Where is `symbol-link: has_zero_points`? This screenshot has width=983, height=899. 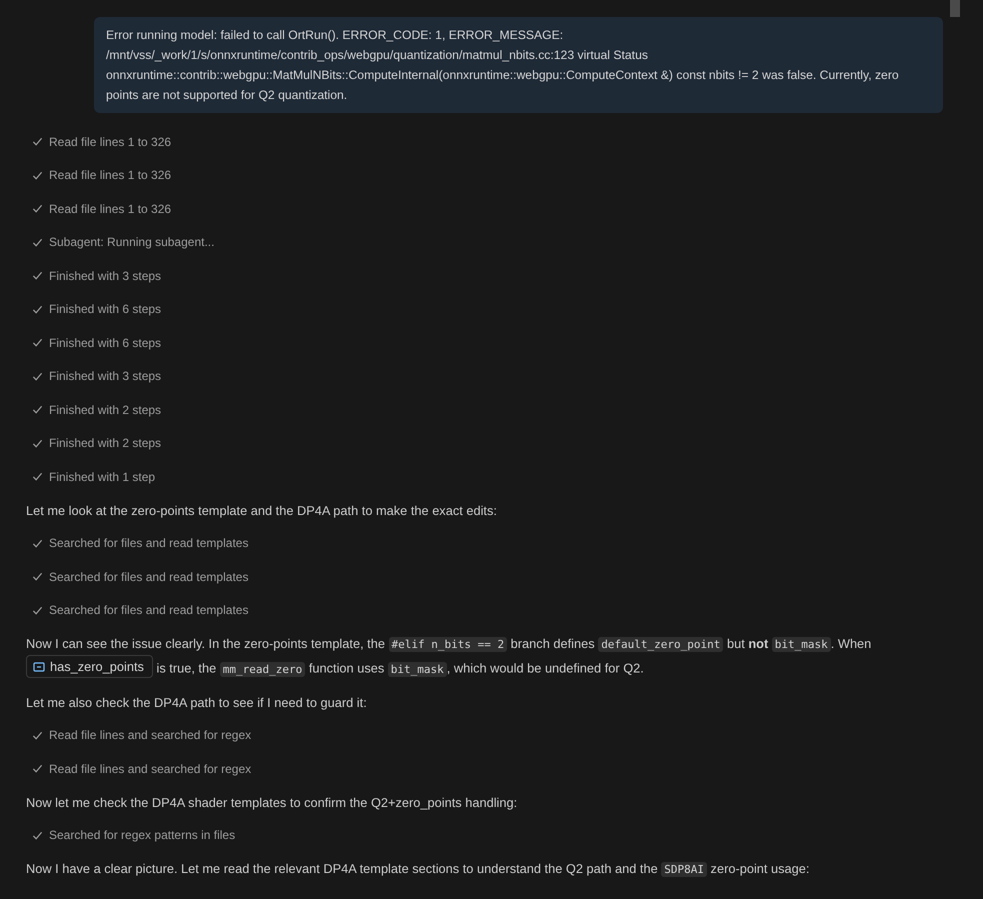 symbol-link: has_zero_points is located at coordinates (89, 666).